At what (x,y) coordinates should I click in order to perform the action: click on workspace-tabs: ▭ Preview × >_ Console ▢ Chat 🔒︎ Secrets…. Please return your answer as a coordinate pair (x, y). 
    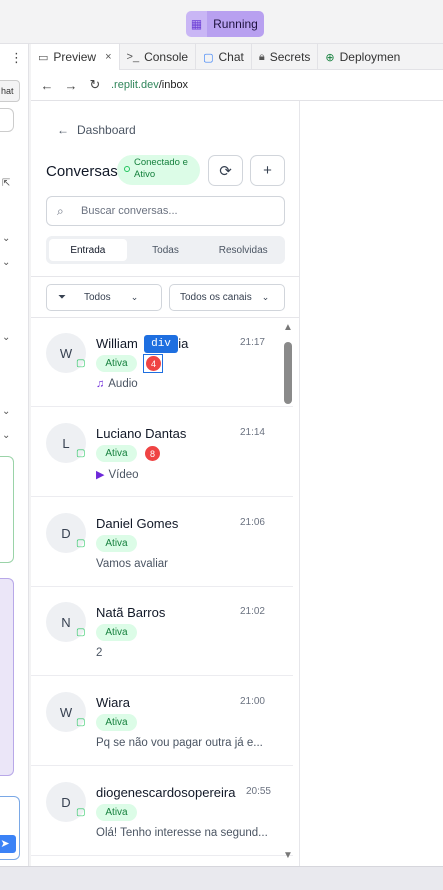
    Looking at the image, I should click on (237, 57).